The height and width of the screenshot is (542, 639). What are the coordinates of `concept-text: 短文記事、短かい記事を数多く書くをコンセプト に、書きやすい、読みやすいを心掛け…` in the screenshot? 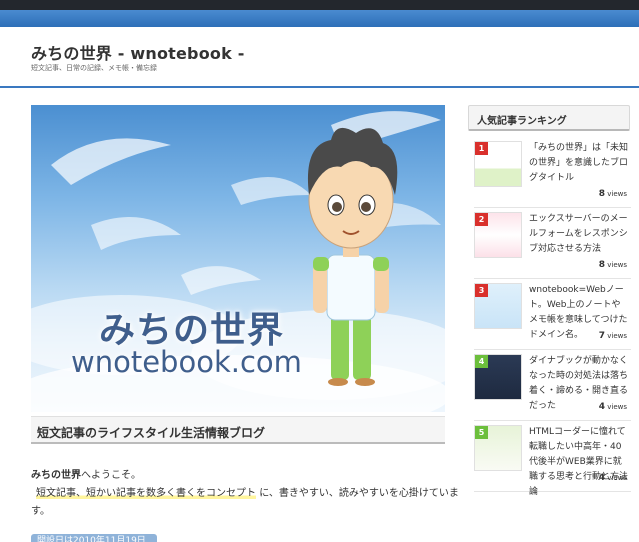 It's located at (247, 491).